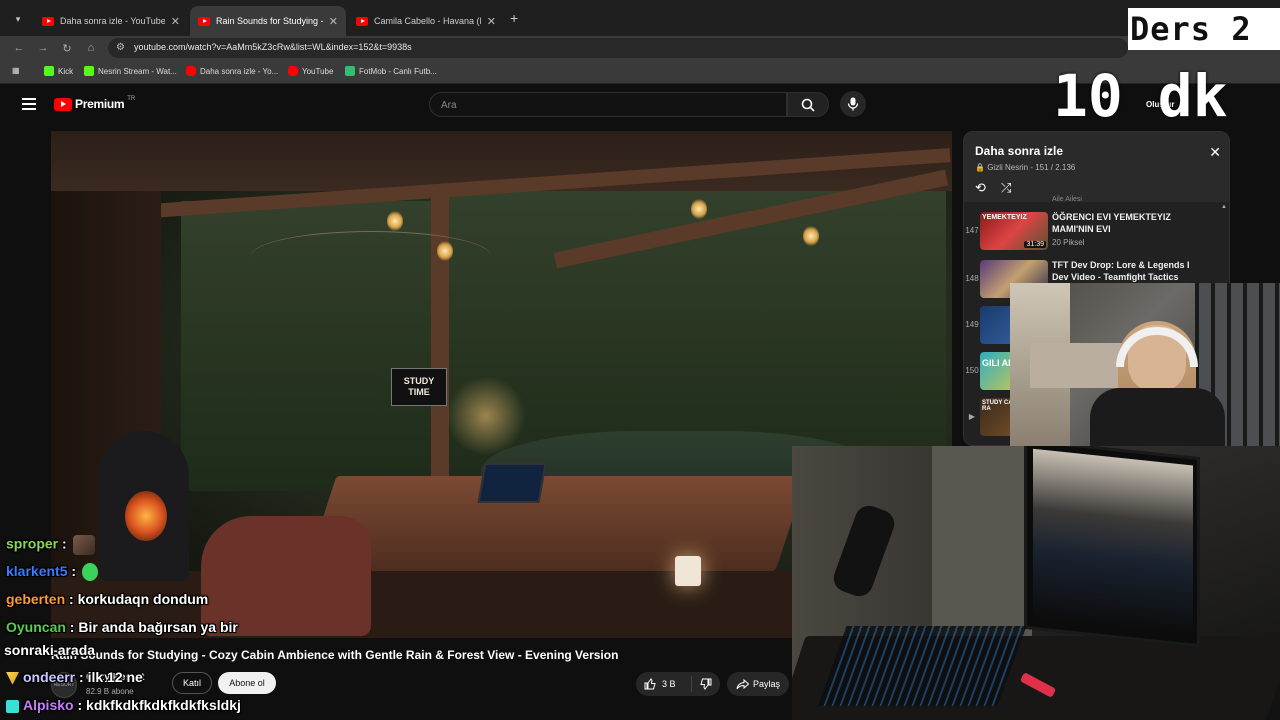 This screenshot has height=720, width=1280. What do you see at coordinates (1113, 542) in the screenshot?
I see `webcam-monitor-screen` at bounding box center [1113, 542].